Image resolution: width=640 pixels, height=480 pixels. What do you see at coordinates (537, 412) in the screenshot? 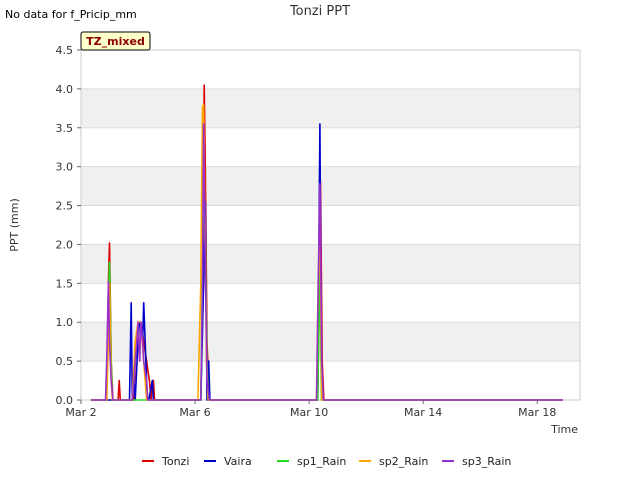
I see `x-tick-label: Mar 18` at bounding box center [537, 412].